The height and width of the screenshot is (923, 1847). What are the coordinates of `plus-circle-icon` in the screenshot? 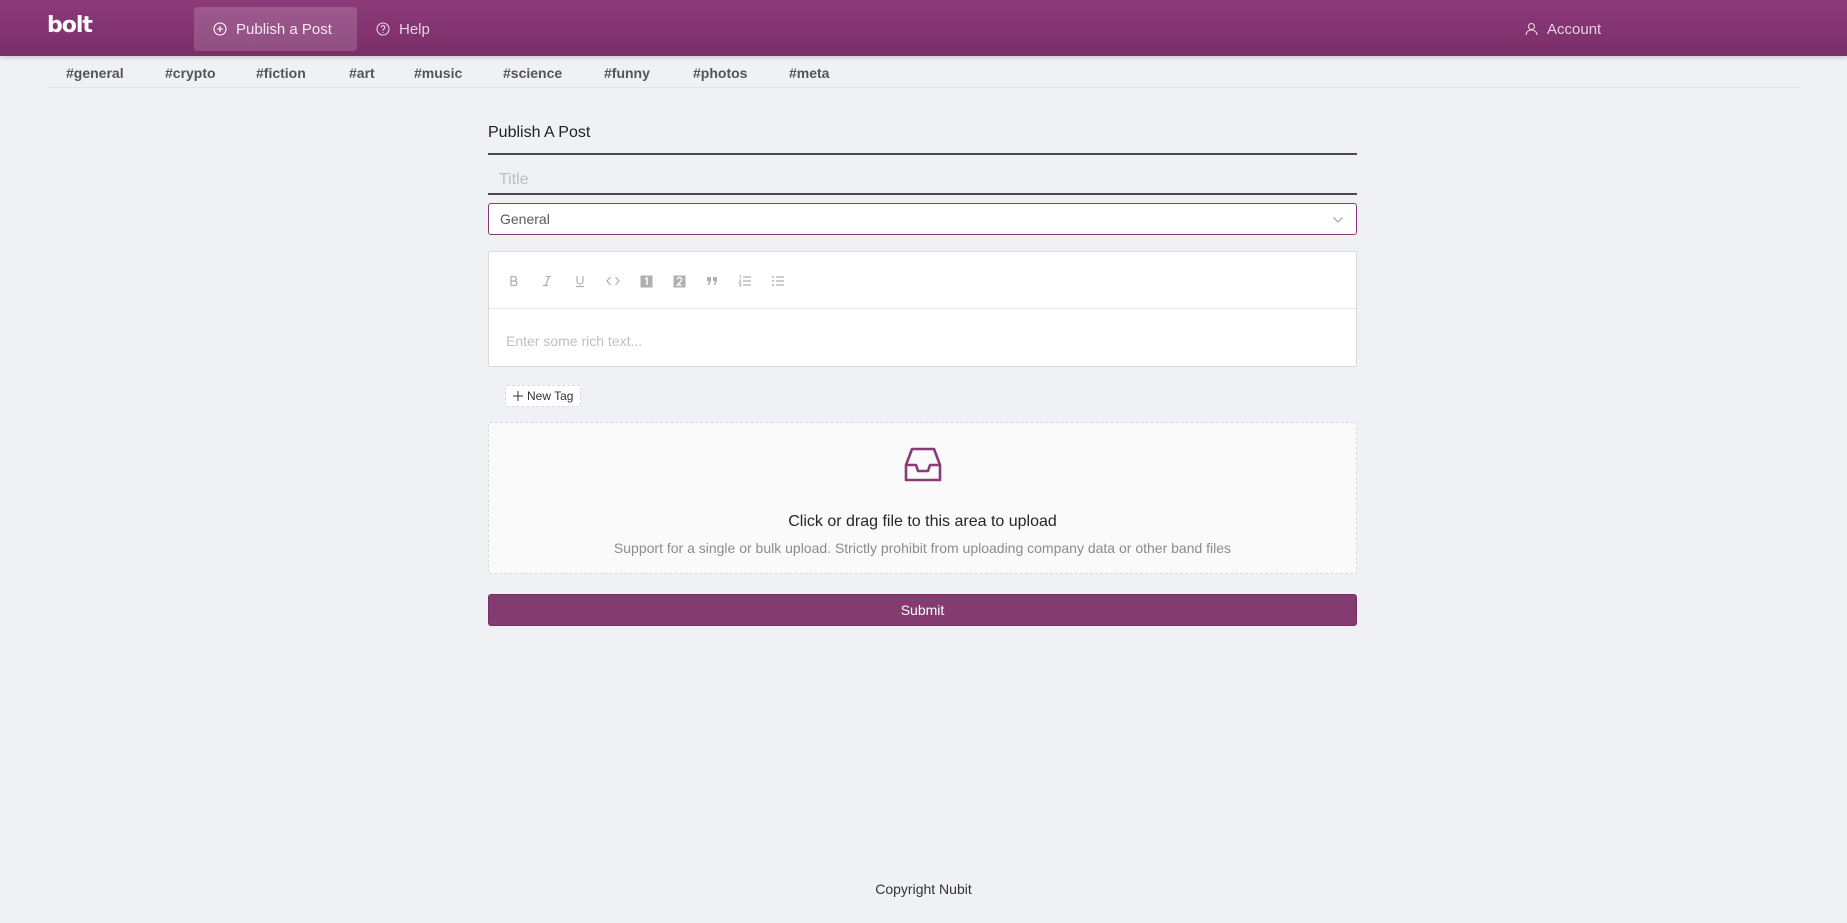 It's located at (220, 29).